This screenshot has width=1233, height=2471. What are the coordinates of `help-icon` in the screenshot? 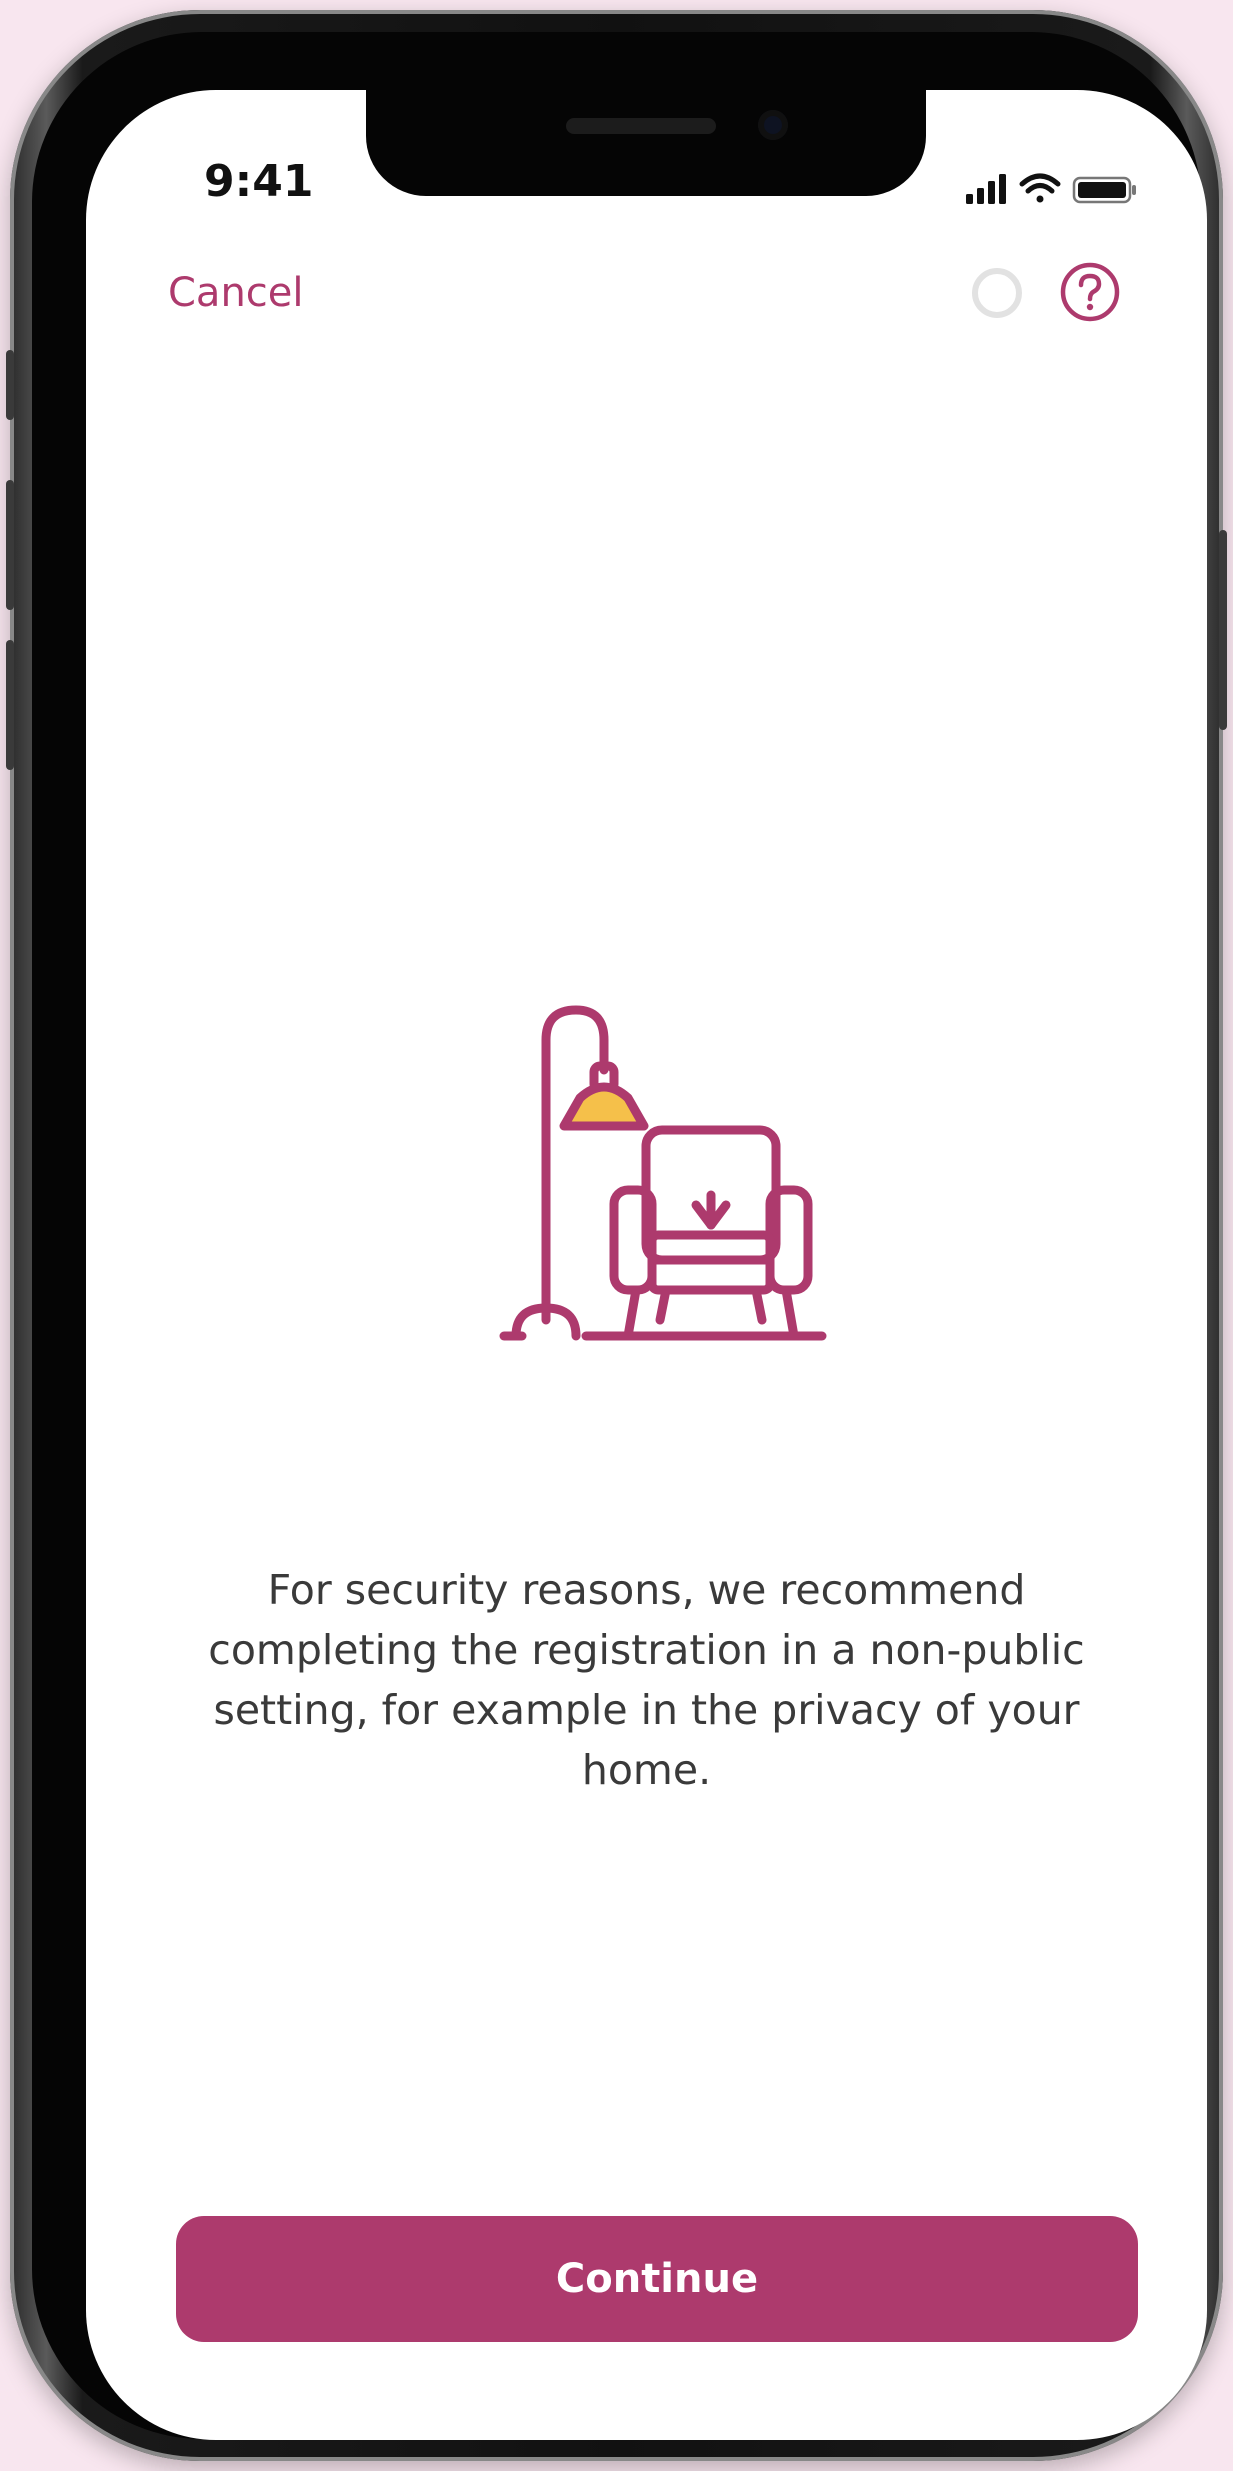 It's located at (1090, 292).